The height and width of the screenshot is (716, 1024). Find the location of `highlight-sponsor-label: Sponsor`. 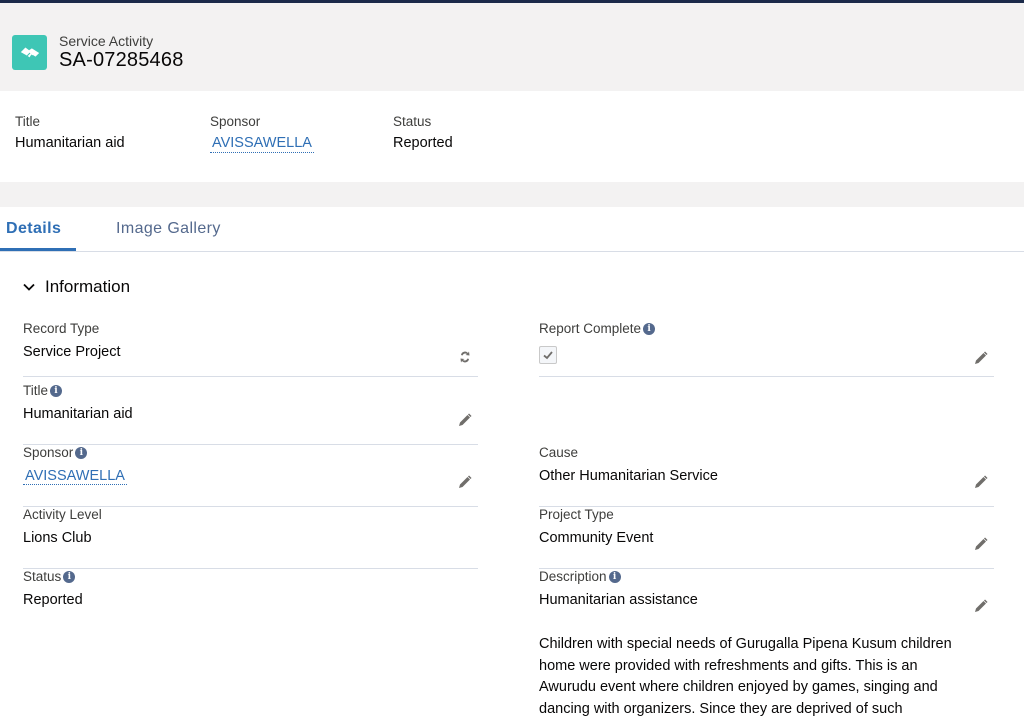

highlight-sponsor-label: Sponsor is located at coordinates (235, 121).